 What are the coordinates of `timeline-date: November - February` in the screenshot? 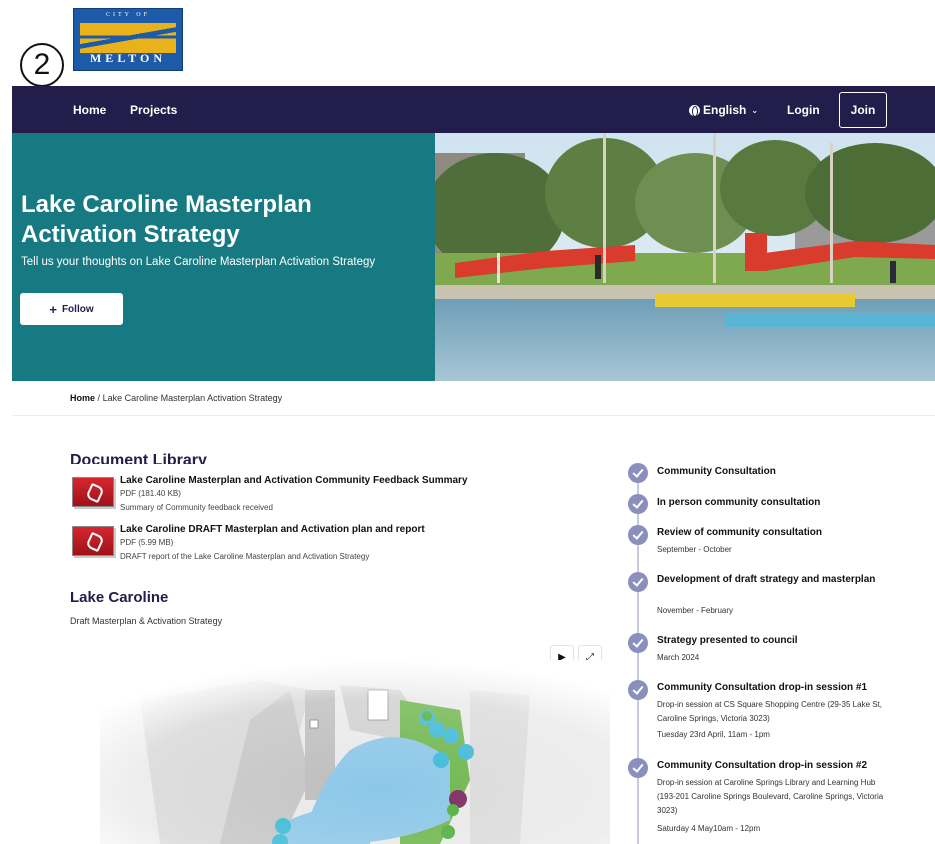 It's located at (695, 610).